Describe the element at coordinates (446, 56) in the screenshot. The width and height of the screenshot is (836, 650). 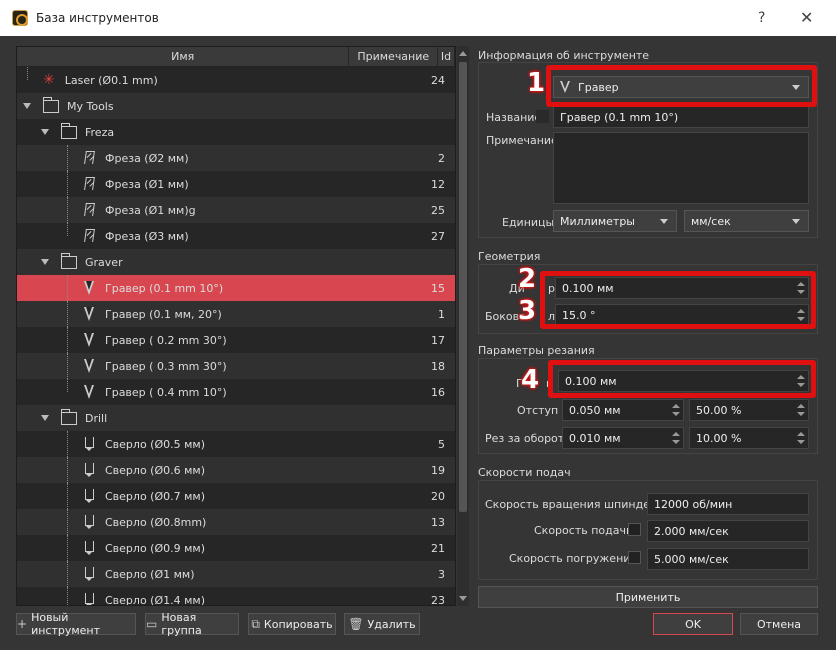
I see `column-header-id: Id` at that location.